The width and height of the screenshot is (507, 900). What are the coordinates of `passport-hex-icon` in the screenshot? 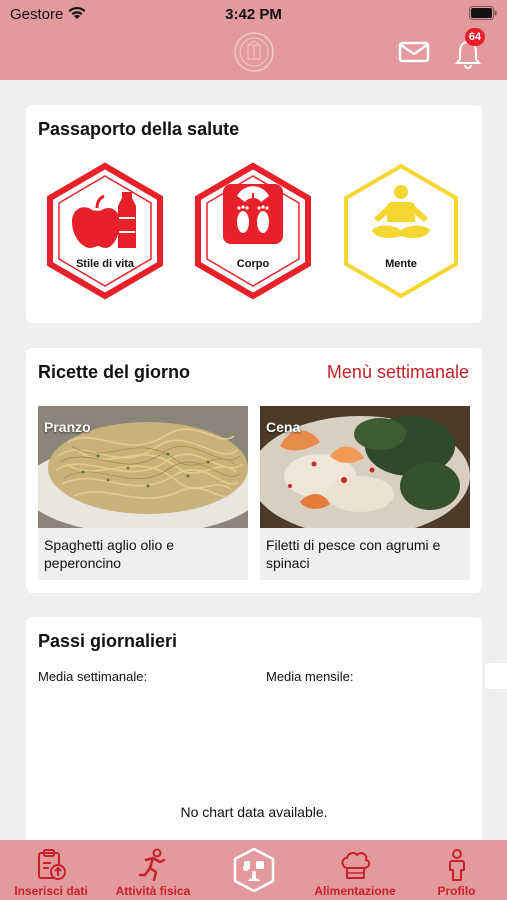 It's located at (254, 870).